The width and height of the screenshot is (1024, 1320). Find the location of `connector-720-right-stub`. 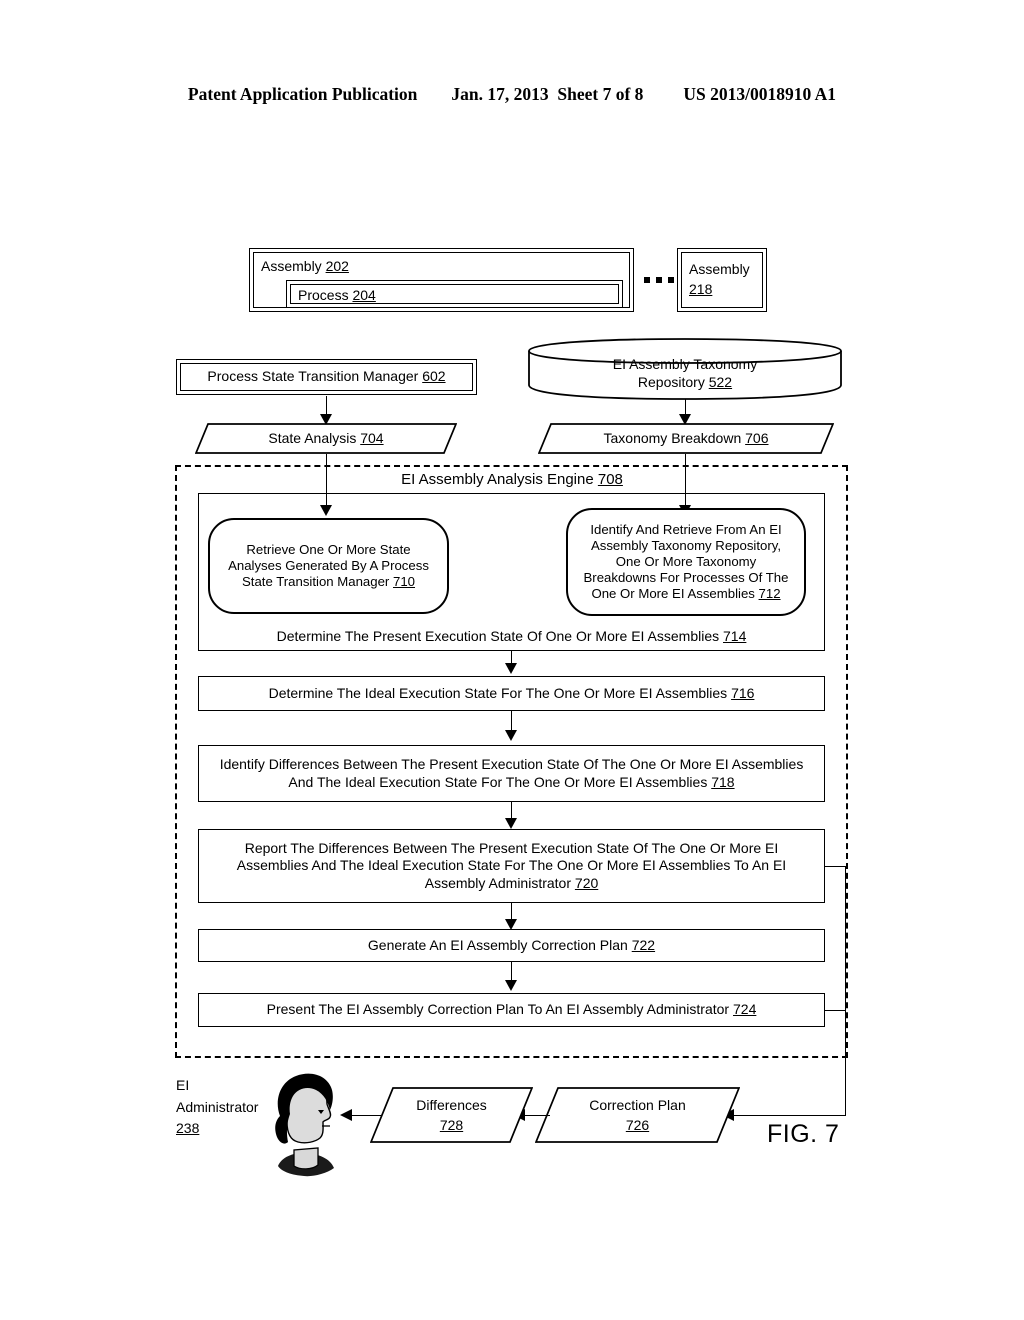

connector-720-right-stub is located at coordinates (835, 866).